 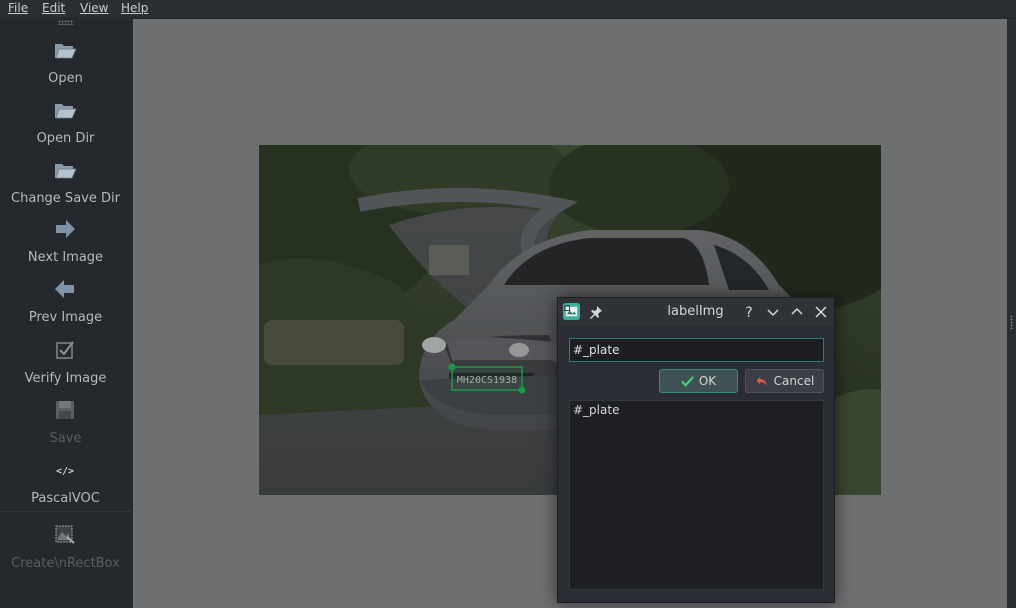 What do you see at coordinates (1011, 313) in the screenshot?
I see `right-dock-edge` at bounding box center [1011, 313].